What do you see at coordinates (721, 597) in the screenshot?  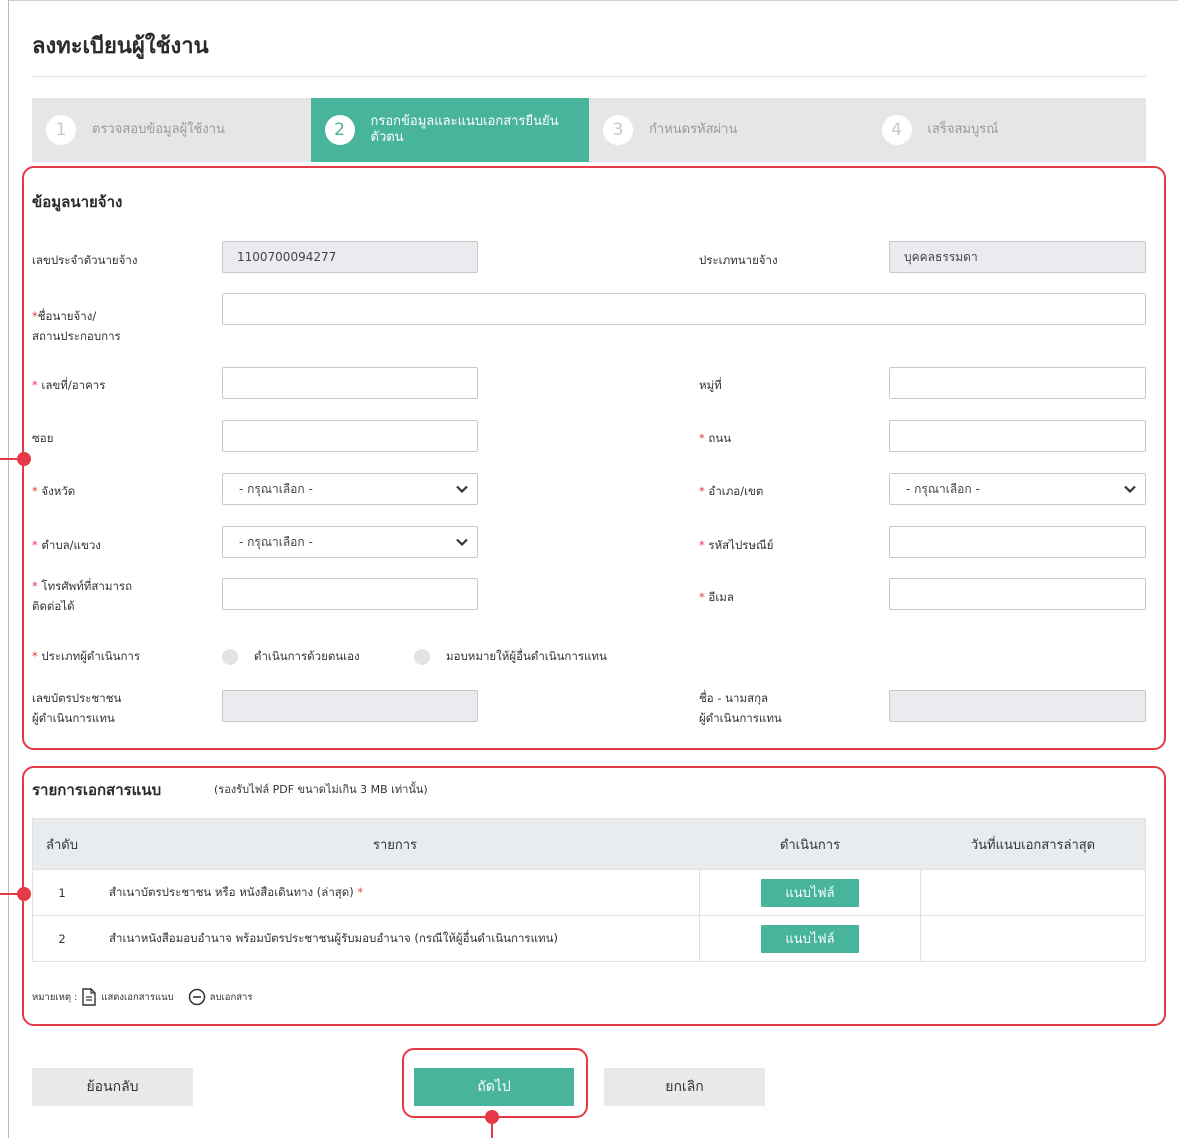 I see `email-label-text: อีเมล` at bounding box center [721, 597].